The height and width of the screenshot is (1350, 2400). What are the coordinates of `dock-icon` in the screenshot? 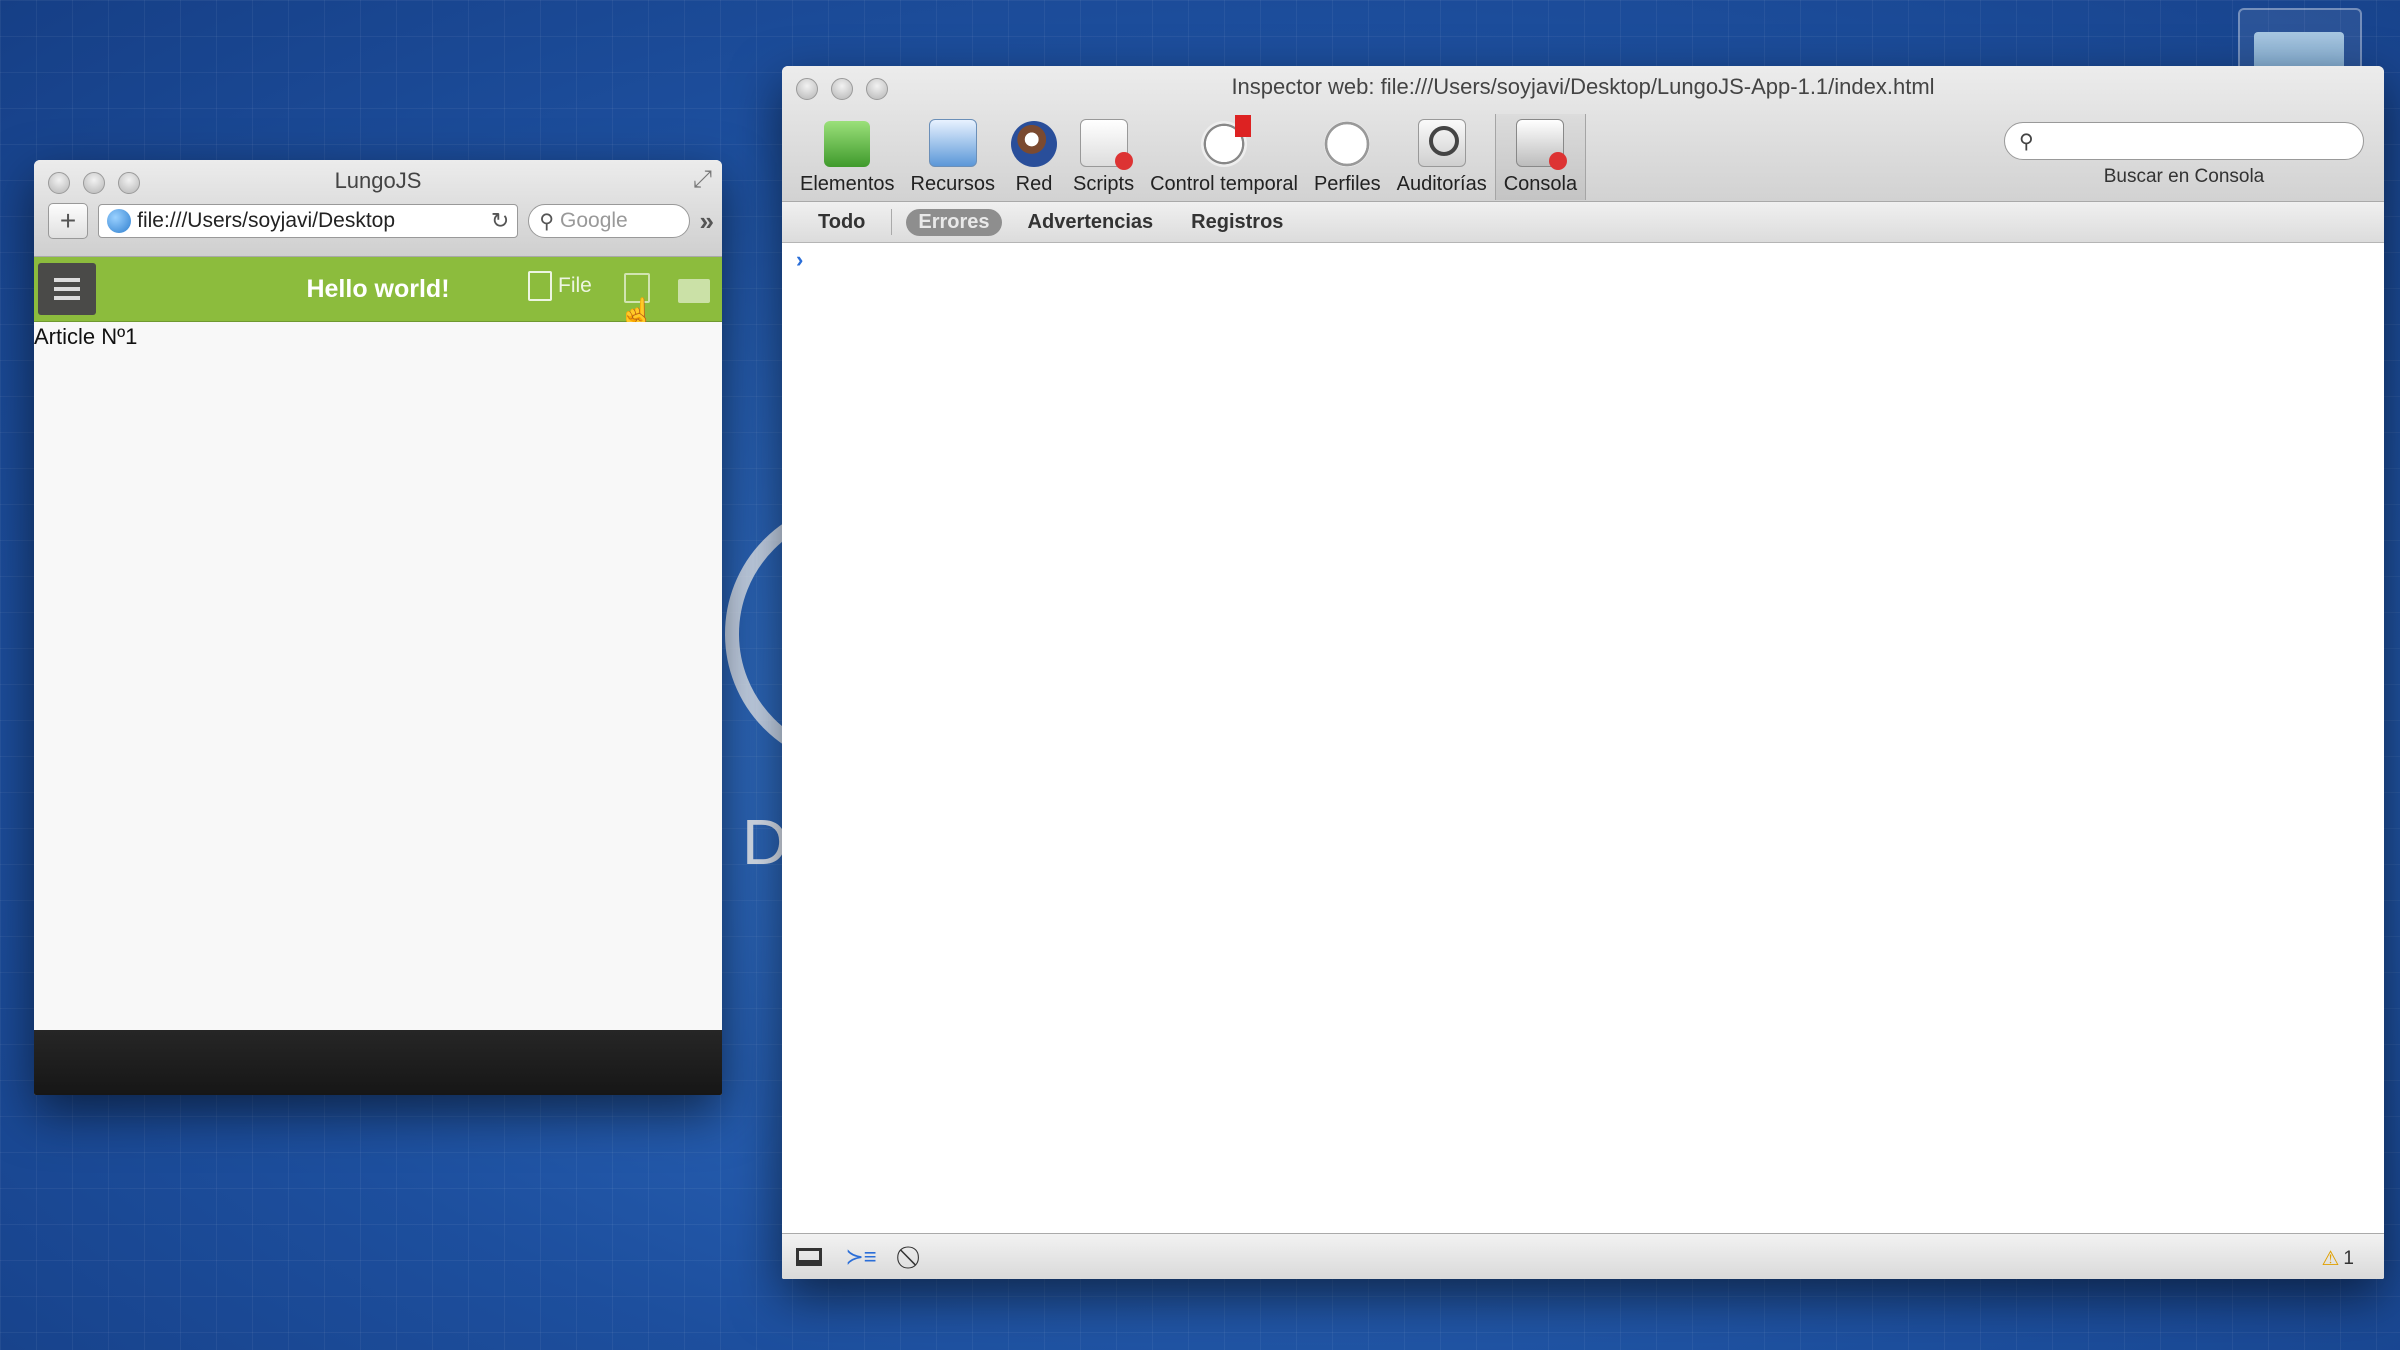 It's located at (809, 1257).